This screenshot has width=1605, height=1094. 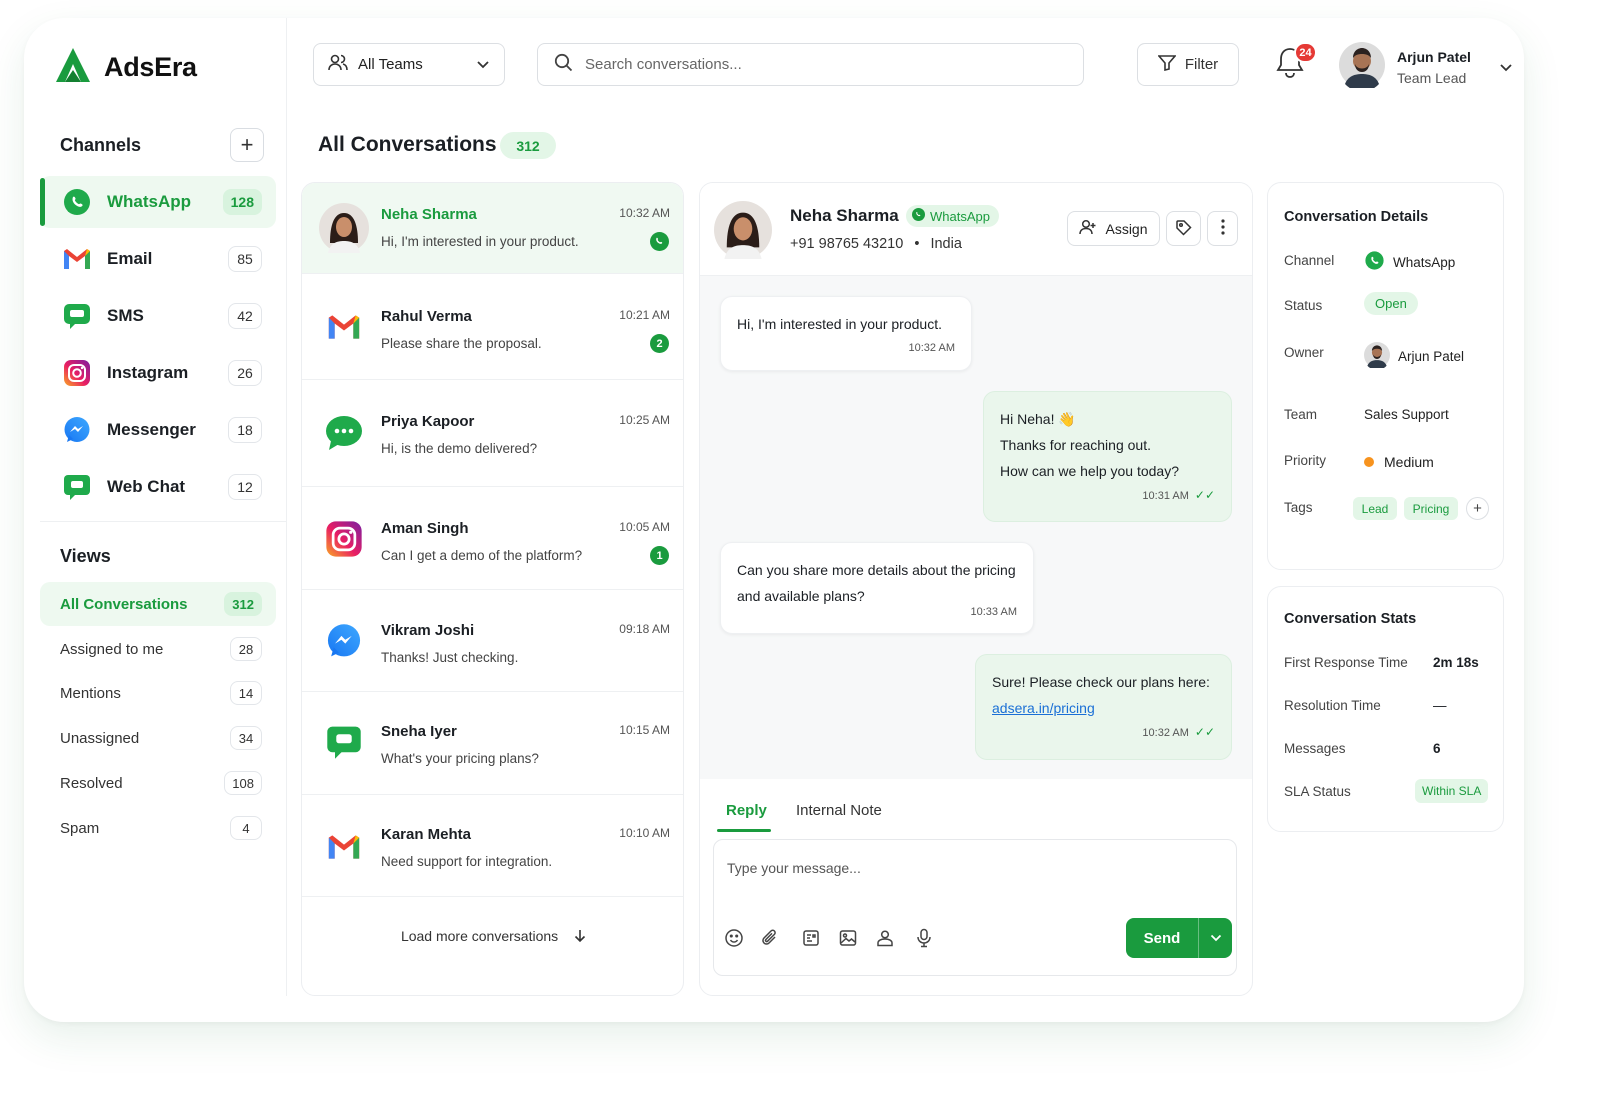 I want to click on detail-owner-value: Arjun Patel, so click(x=1414, y=356).